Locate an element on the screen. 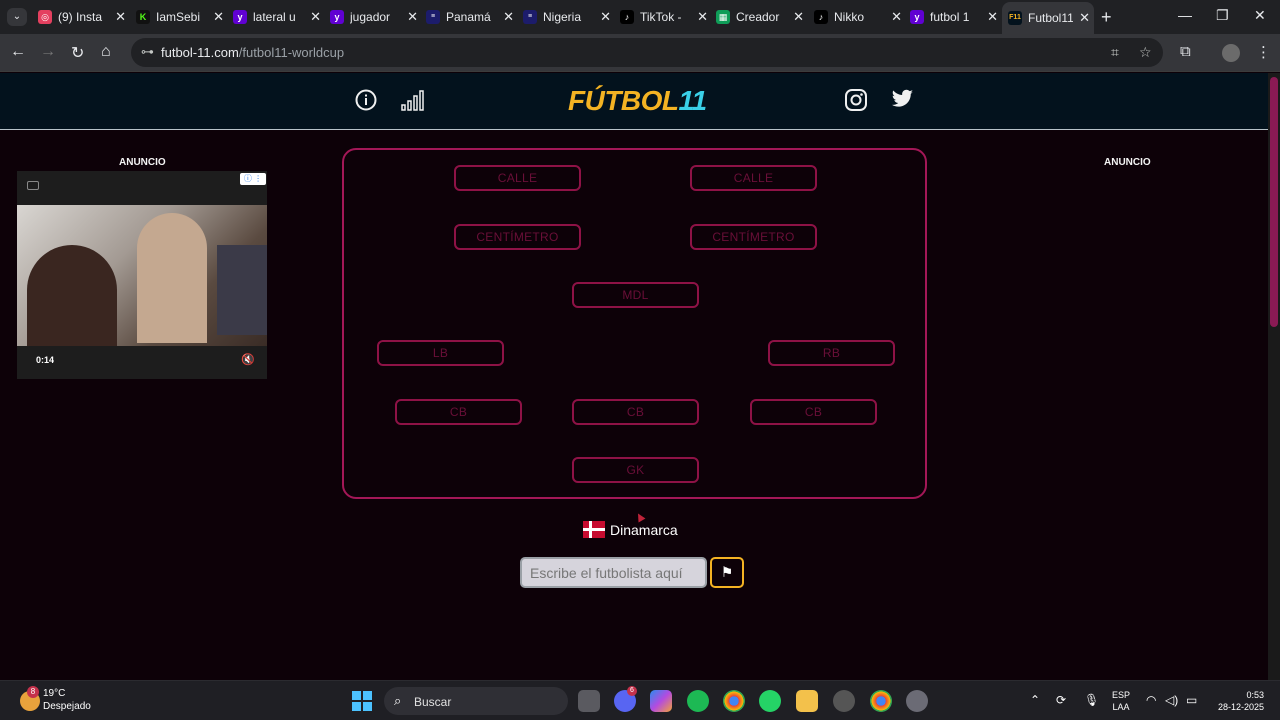 This screenshot has height=720, width=1280. browser-tab: ≡ Panamá ✕ is located at coordinates (472, 17).